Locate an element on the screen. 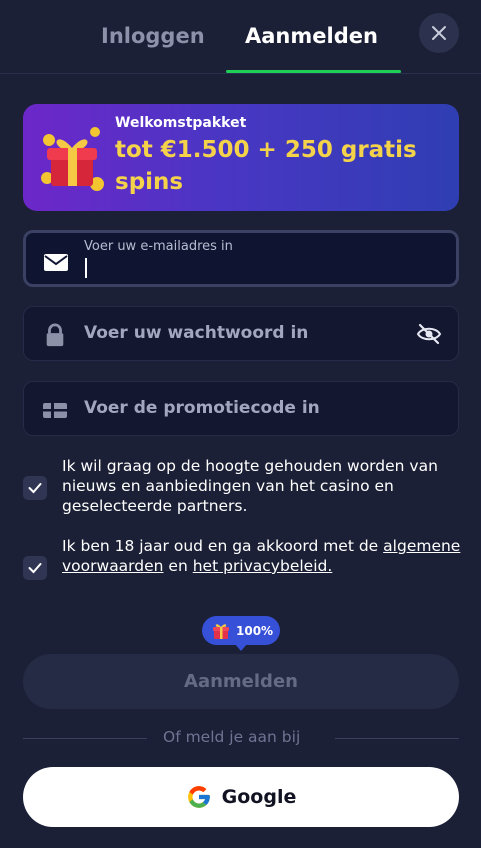  divider-line-left is located at coordinates (85, 738).